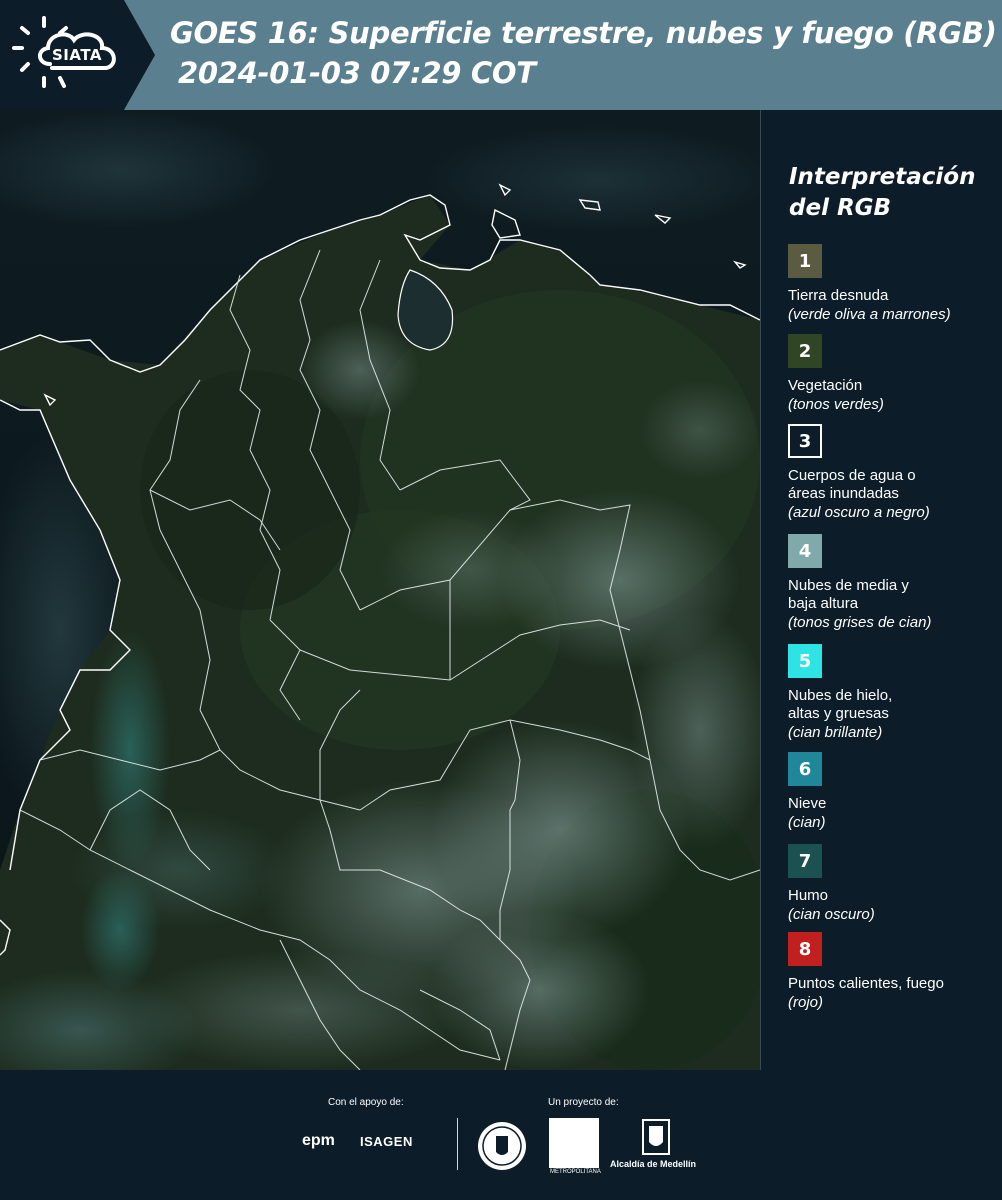 The height and width of the screenshot is (1200, 1002). Describe the element at coordinates (893, 792) in the screenshot. I see `legend-item-snow: 6 Nieve (cian)` at that location.